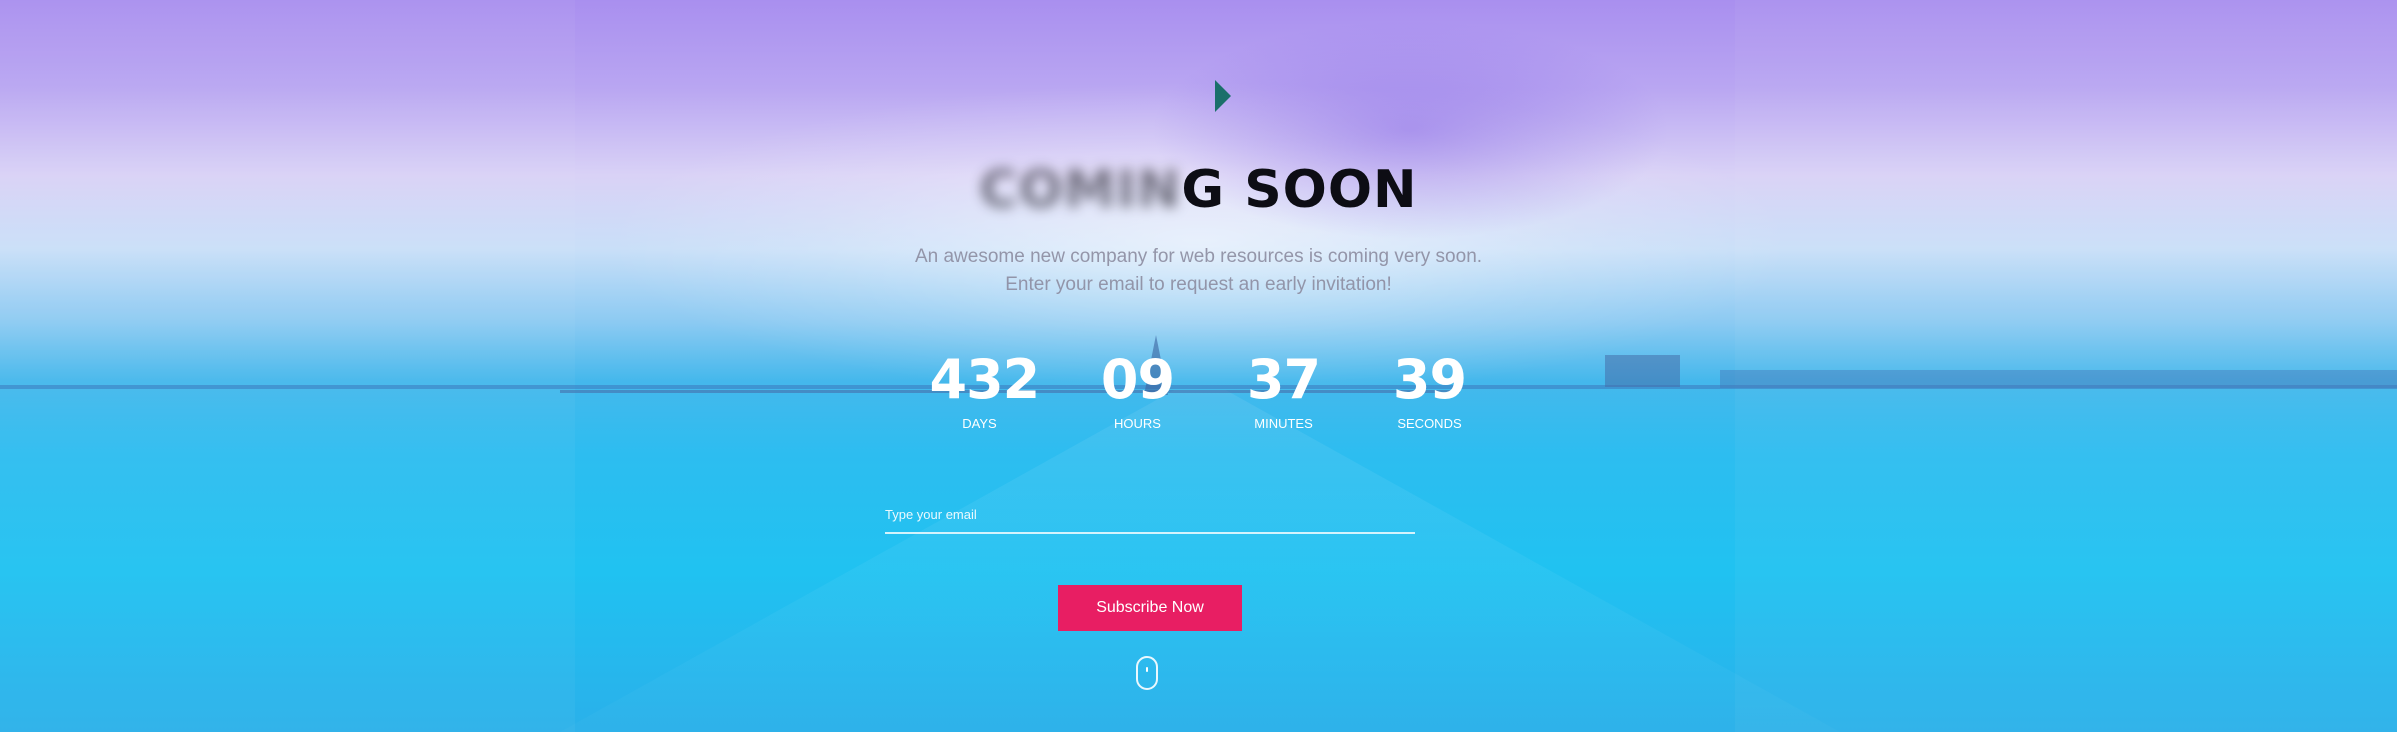  I want to click on countdown-days-value: 432, so click(985, 379).